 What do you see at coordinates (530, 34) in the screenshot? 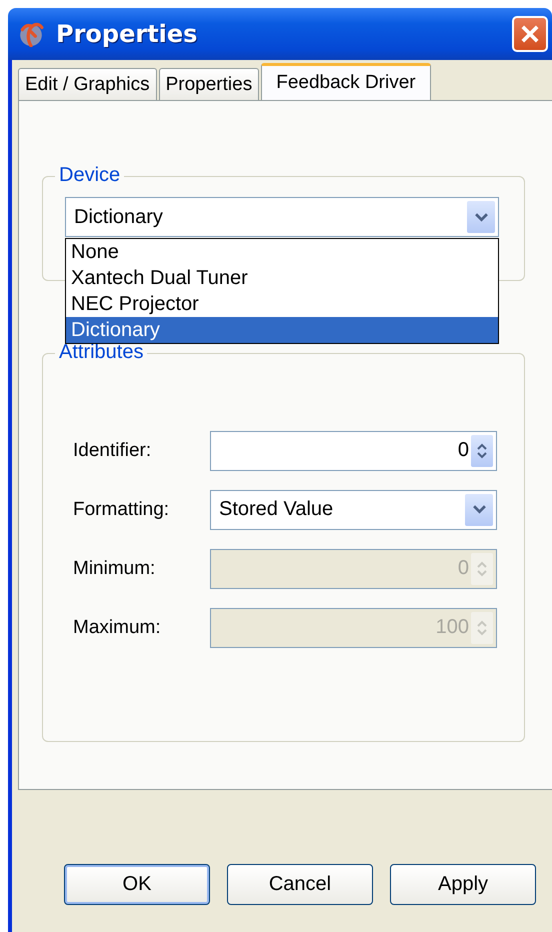
I see `close-button` at bounding box center [530, 34].